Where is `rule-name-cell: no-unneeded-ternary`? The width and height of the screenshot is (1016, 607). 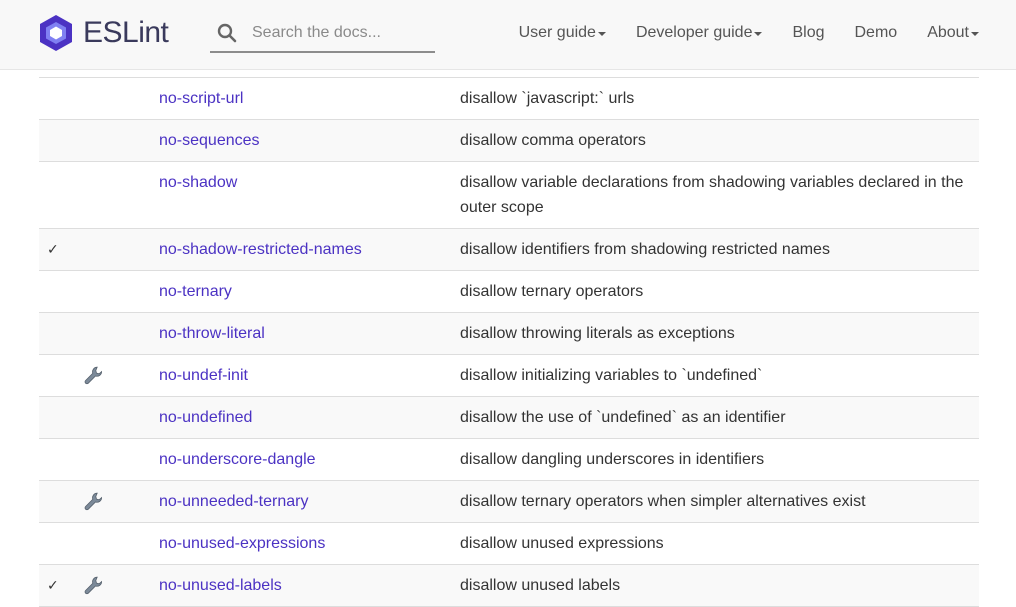 rule-name-cell: no-unneeded-ternary is located at coordinates (309, 501).